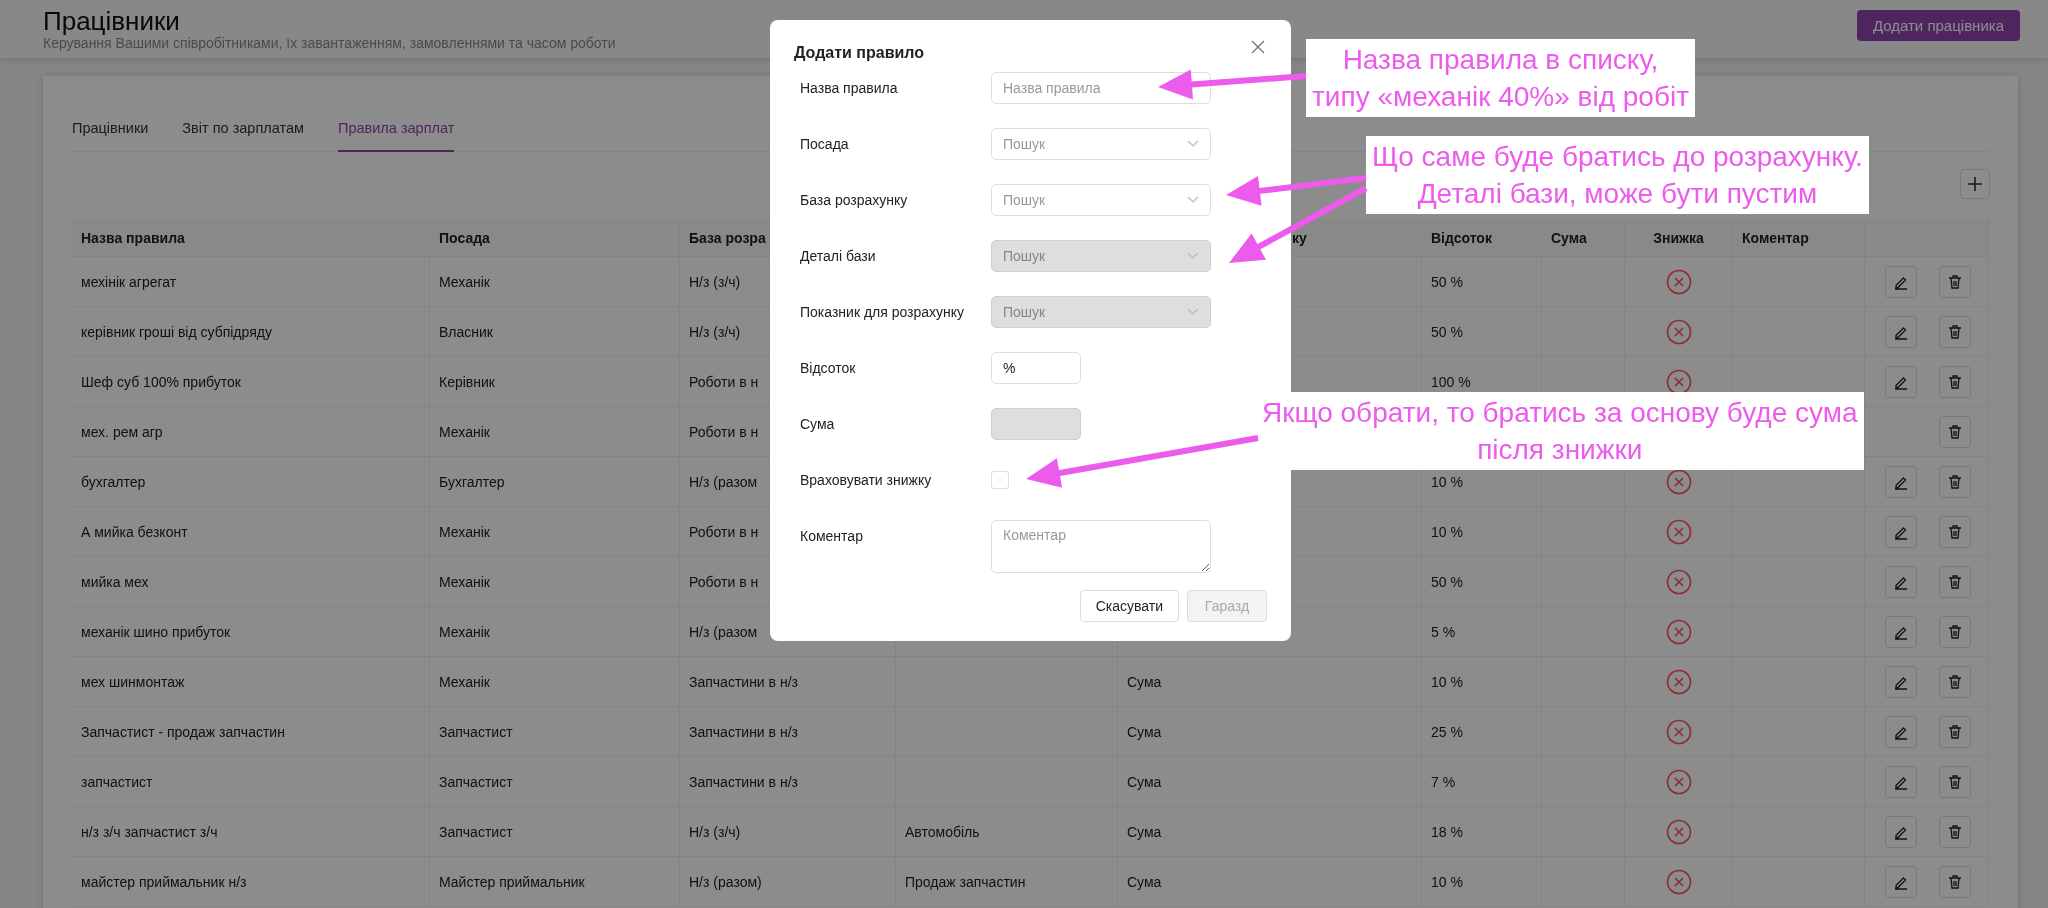 The width and height of the screenshot is (2048, 908). Describe the element at coordinates (727, 237) in the screenshot. I see `column-header: База розра` at that location.